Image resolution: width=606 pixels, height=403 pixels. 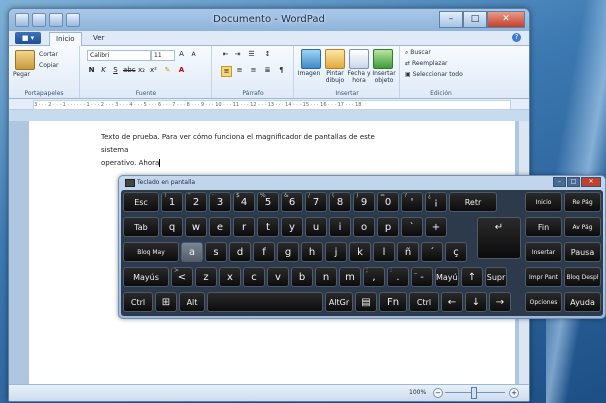 What do you see at coordinates (340, 227) in the screenshot?
I see `key-i: i` at bounding box center [340, 227].